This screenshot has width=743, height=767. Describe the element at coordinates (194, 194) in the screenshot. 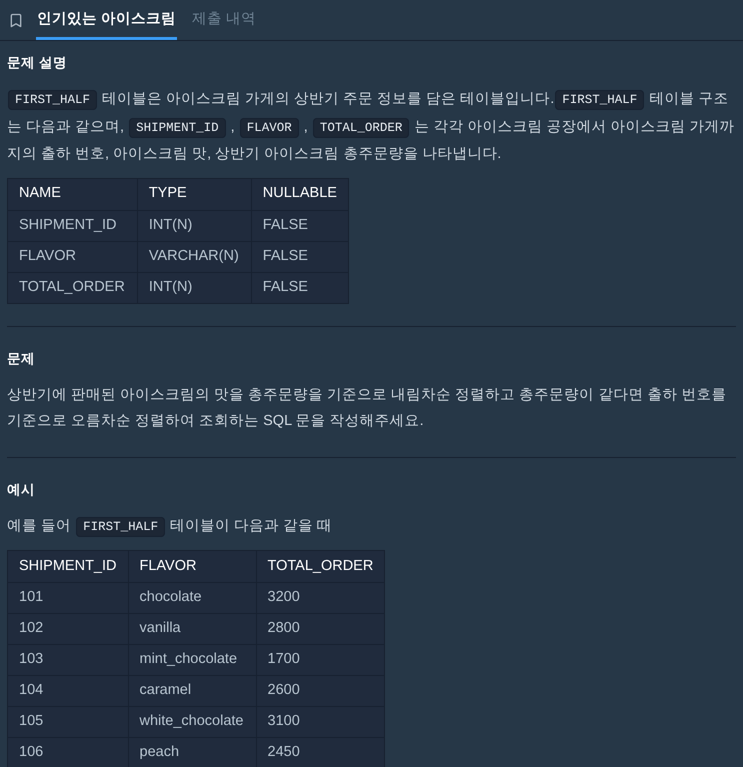

I see `column-header: TYPE` at that location.